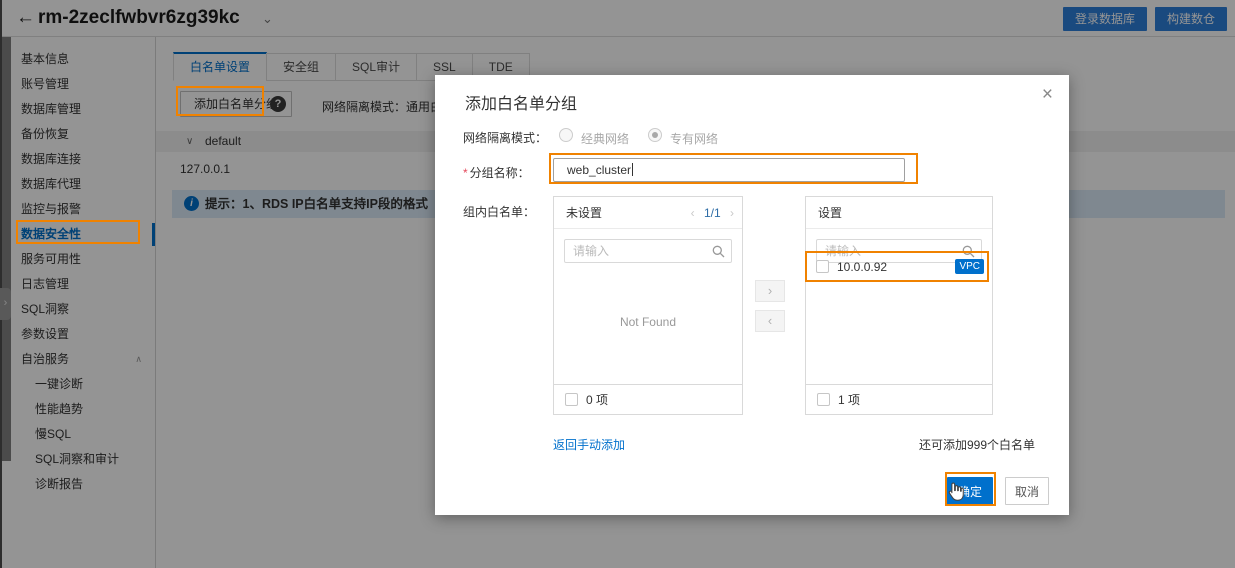  What do you see at coordinates (648, 251) in the screenshot?
I see `search-input` at bounding box center [648, 251].